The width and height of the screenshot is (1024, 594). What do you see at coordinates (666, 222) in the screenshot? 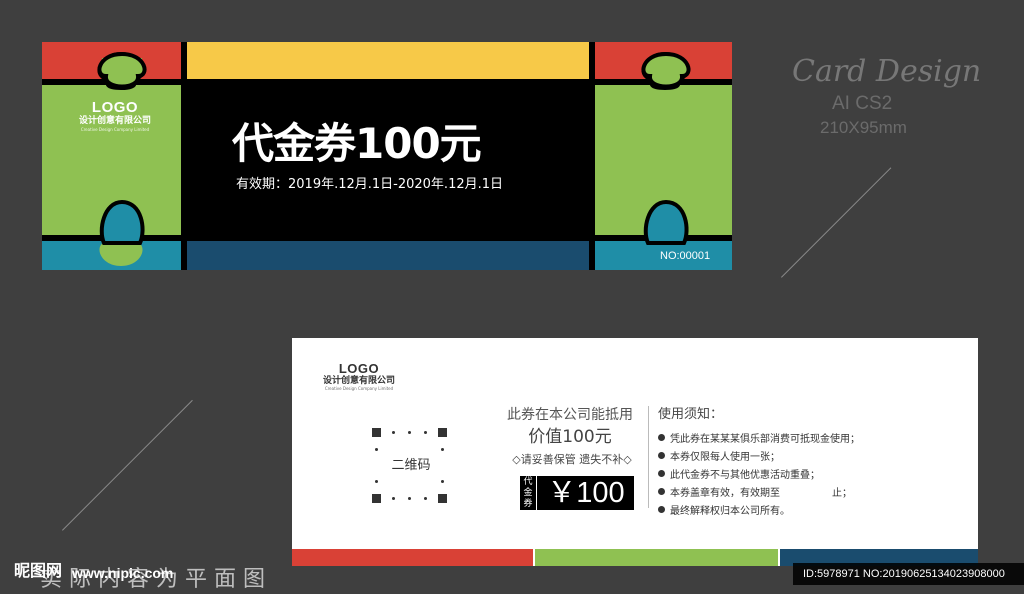
I see `right-bottom-puzzle-knob` at bounding box center [666, 222].